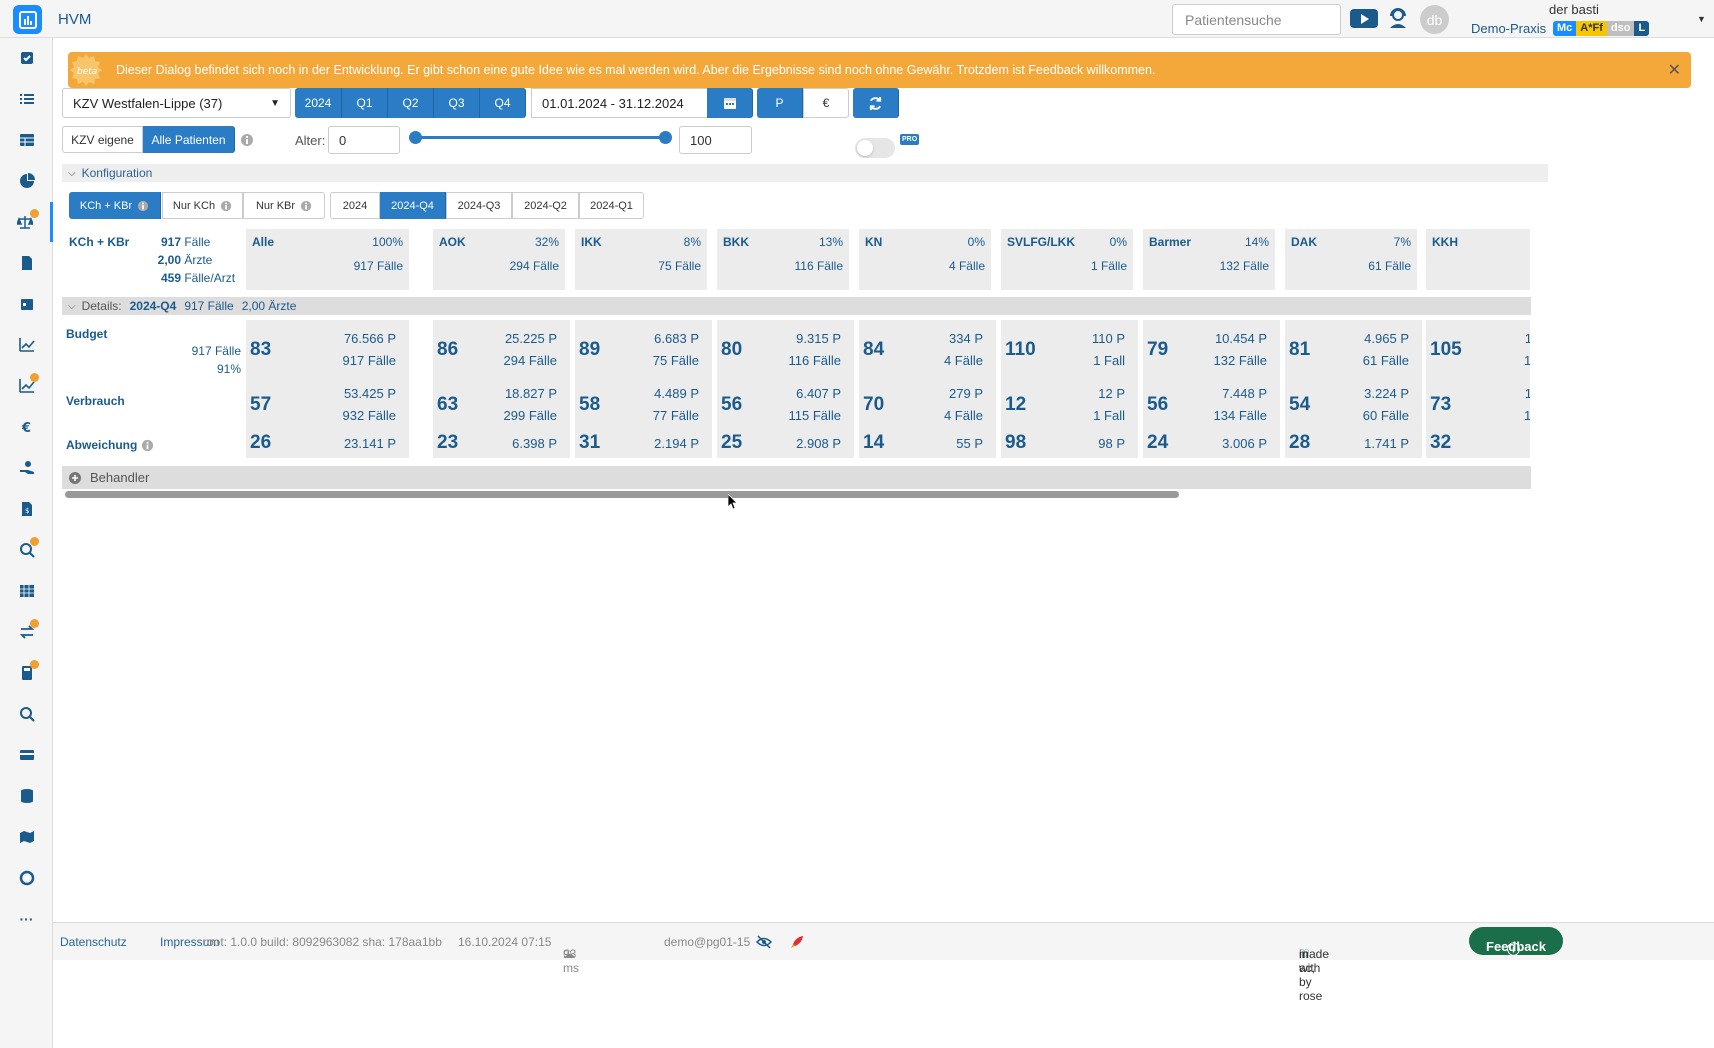 Image resolution: width=1714 pixels, height=1048 pixels. What do you see at coordinates (925, 259) in the screenshot?
I see `kasse-card-4: KN 0% 4 Fälle` at bounding box center [925, 259].